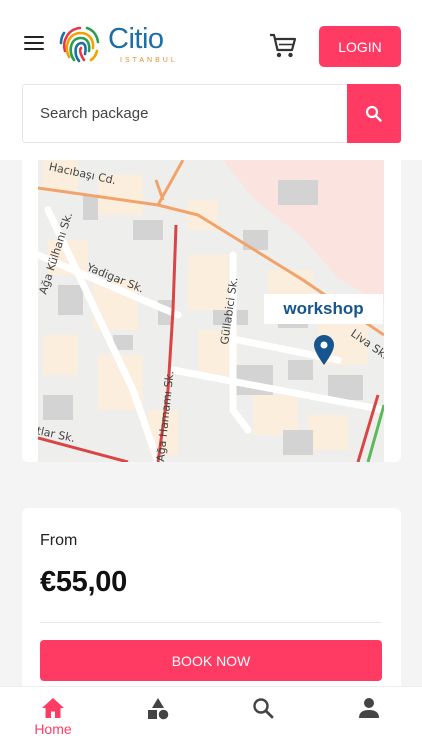 The width and height of the screenshot is (422, 750). What do you see at coordinates (185, 113) in the screenshot?
I see `search-input` at bounding box center [185, 113].